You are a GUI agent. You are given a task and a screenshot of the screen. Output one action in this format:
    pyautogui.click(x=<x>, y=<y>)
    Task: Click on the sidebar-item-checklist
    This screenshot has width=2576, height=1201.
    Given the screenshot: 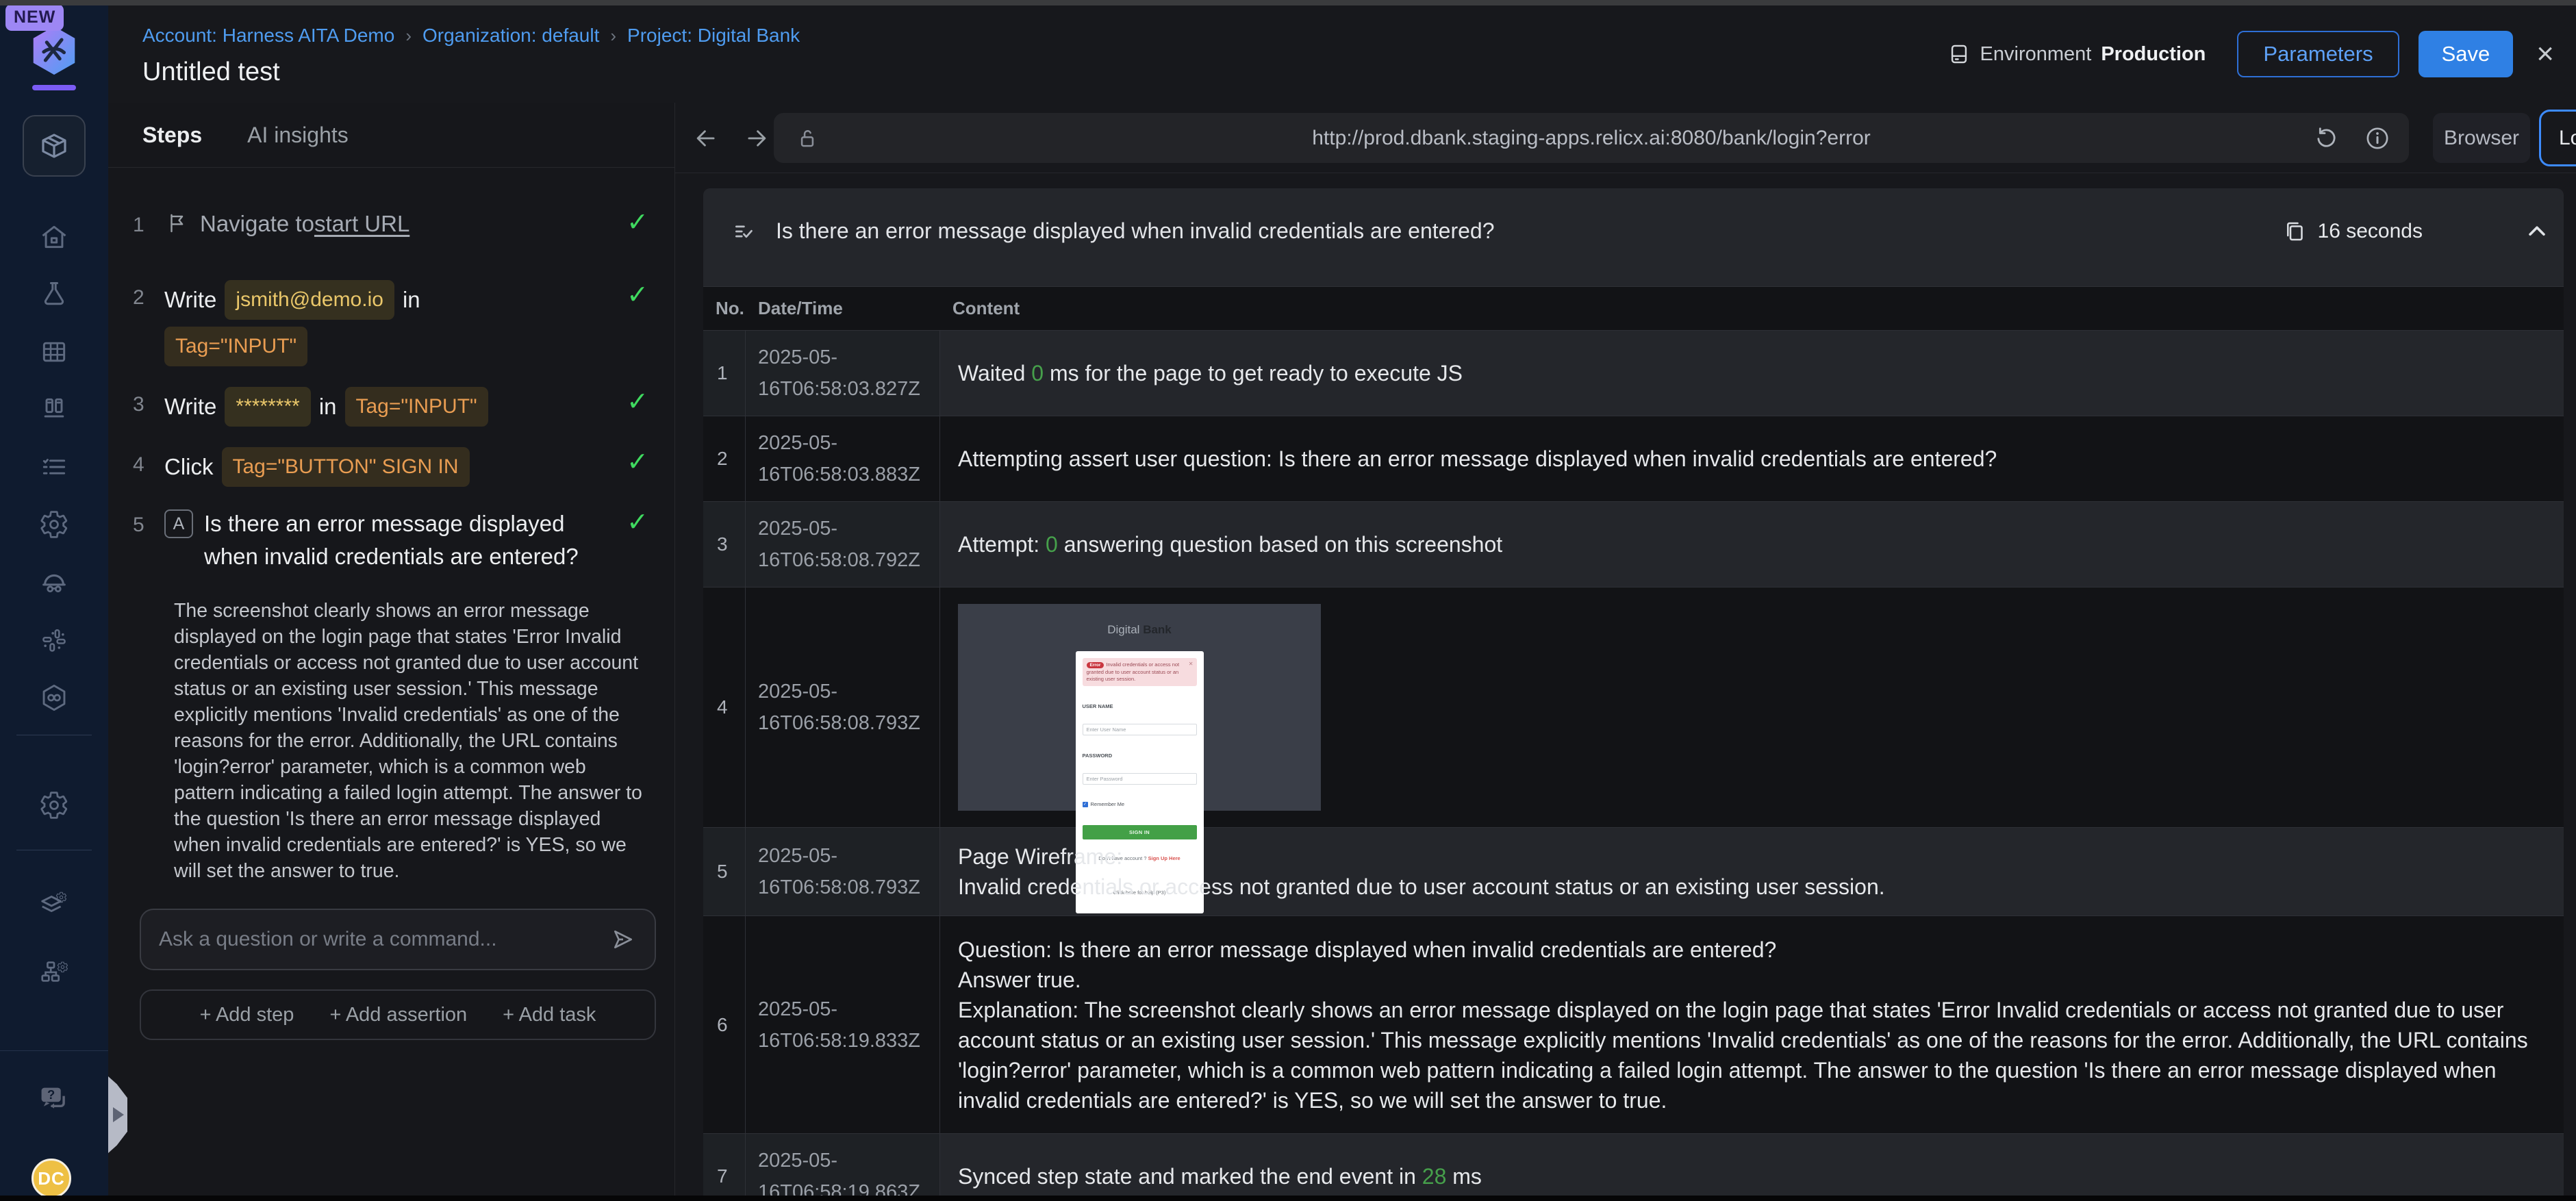 What is the action you would take?
    pyautogui.click(x=54, y=467)
    